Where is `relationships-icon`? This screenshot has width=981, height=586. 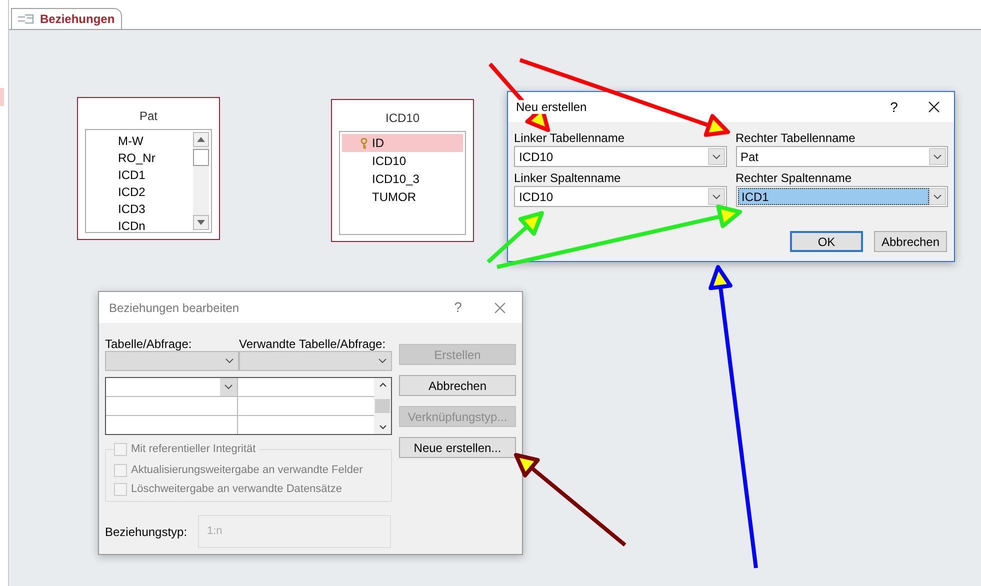 relationships-icon is located at coordinates (26, 19).